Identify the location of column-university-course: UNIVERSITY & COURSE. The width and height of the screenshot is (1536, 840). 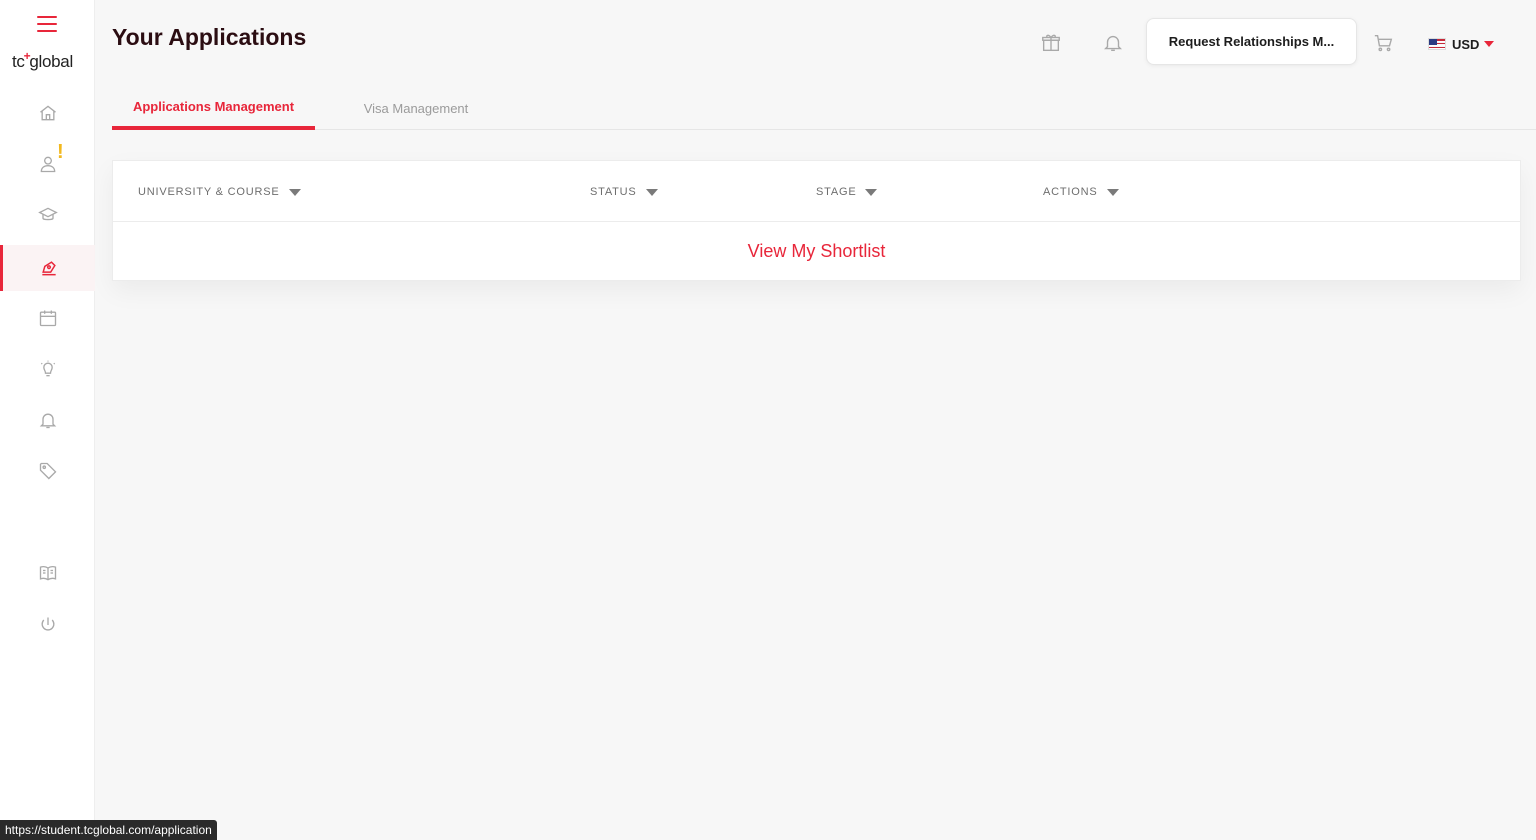
(219, 192).